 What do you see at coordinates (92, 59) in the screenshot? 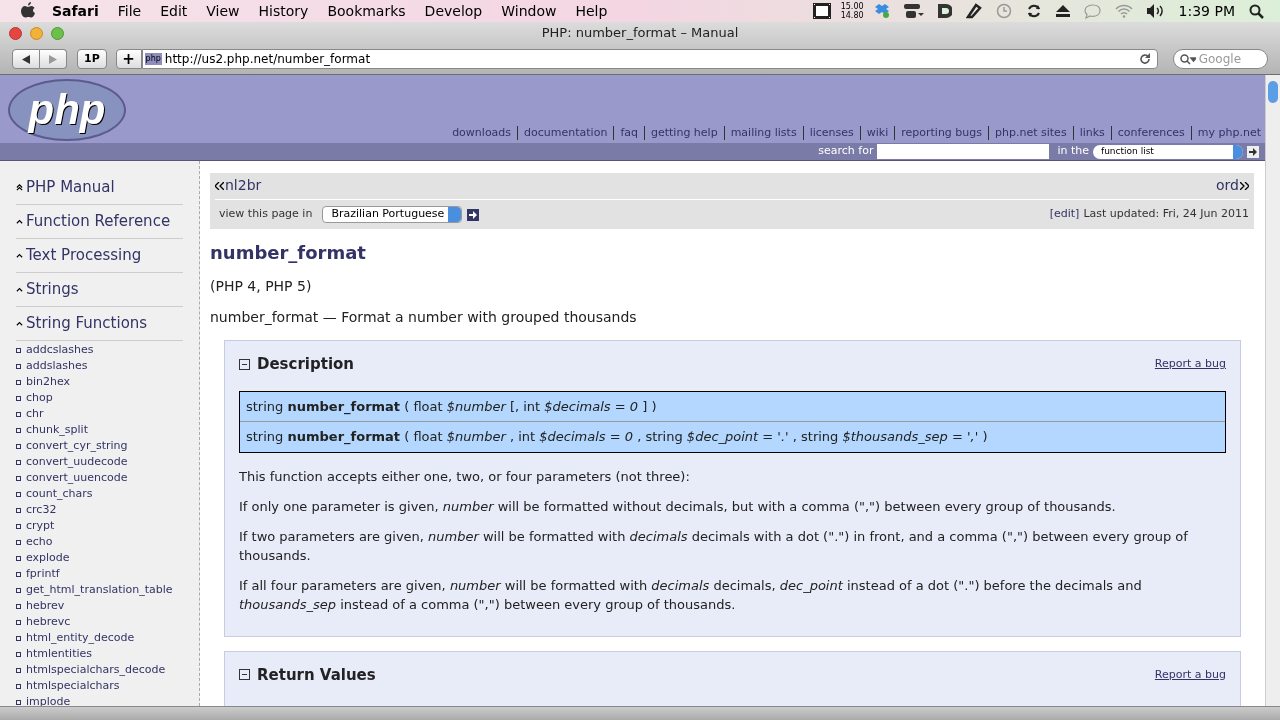
I see `bookmark-button: 1P` at bounding box center [92, 59].